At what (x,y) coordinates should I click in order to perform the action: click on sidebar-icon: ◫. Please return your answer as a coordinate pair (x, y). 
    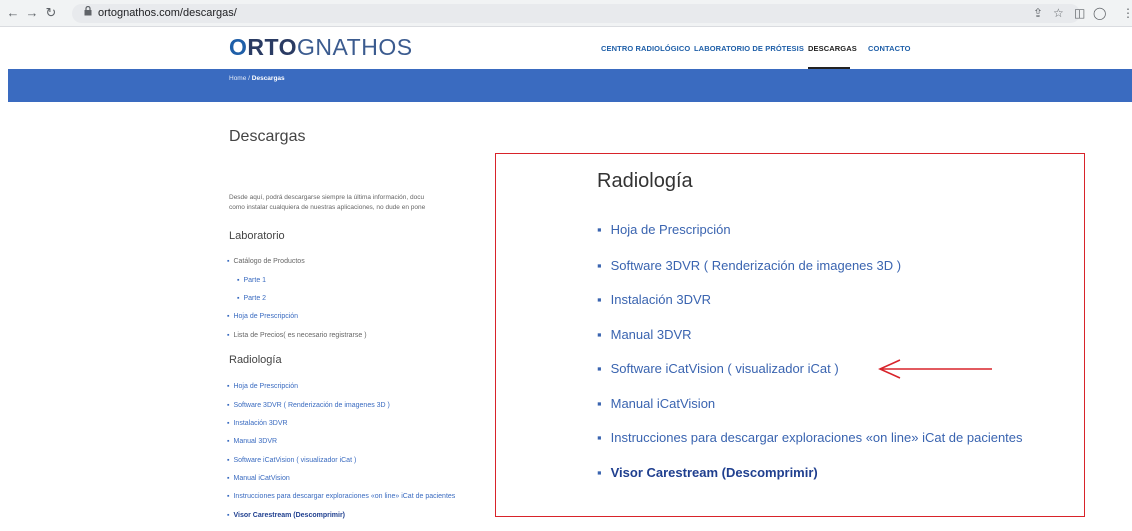
    Looking at the image, I should click on (1079, 13).